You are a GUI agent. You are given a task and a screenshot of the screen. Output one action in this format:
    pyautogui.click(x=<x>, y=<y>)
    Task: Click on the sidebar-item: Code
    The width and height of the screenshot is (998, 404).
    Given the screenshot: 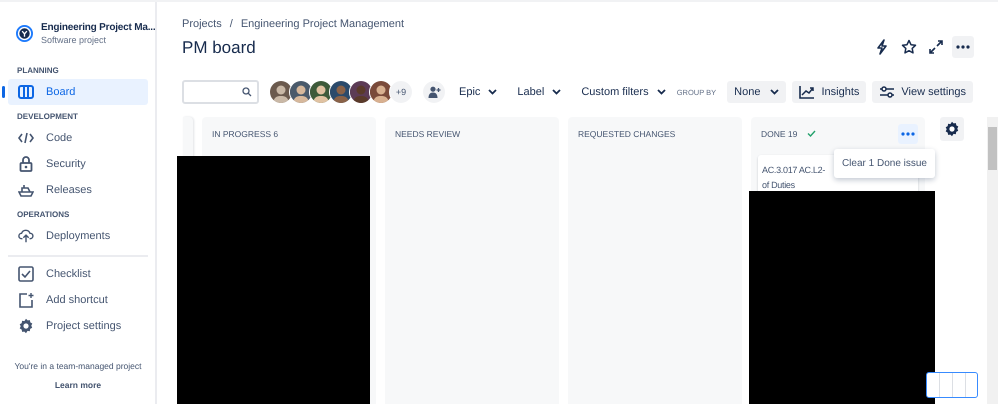 What is the action you would take?
    pyautogui.click(x=78, y=138)
    